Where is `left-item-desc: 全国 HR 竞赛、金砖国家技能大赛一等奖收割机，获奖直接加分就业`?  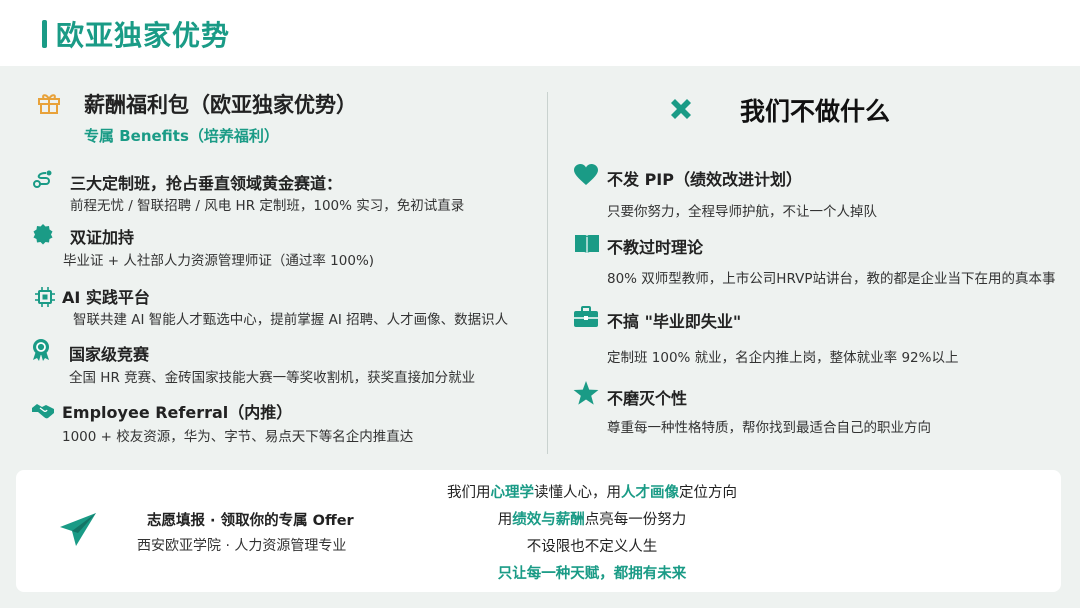 left-item-desc: 全国 HR 竞赛、金砖国家技能大赛一等奖收割机，获奖直接加分就业 is located at coordinates (272, 378).